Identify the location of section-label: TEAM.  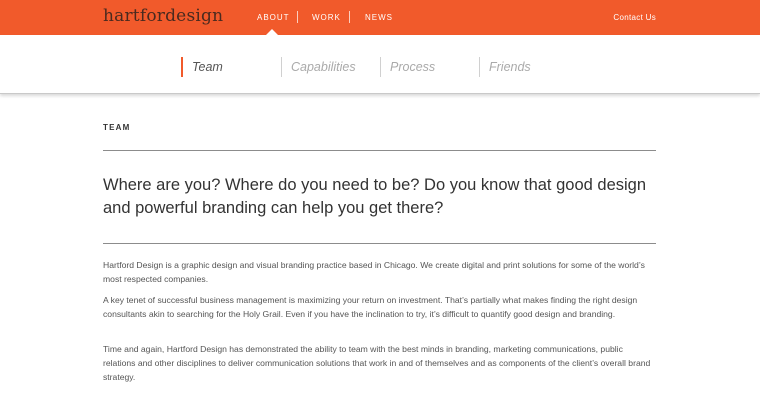
(117, 127).